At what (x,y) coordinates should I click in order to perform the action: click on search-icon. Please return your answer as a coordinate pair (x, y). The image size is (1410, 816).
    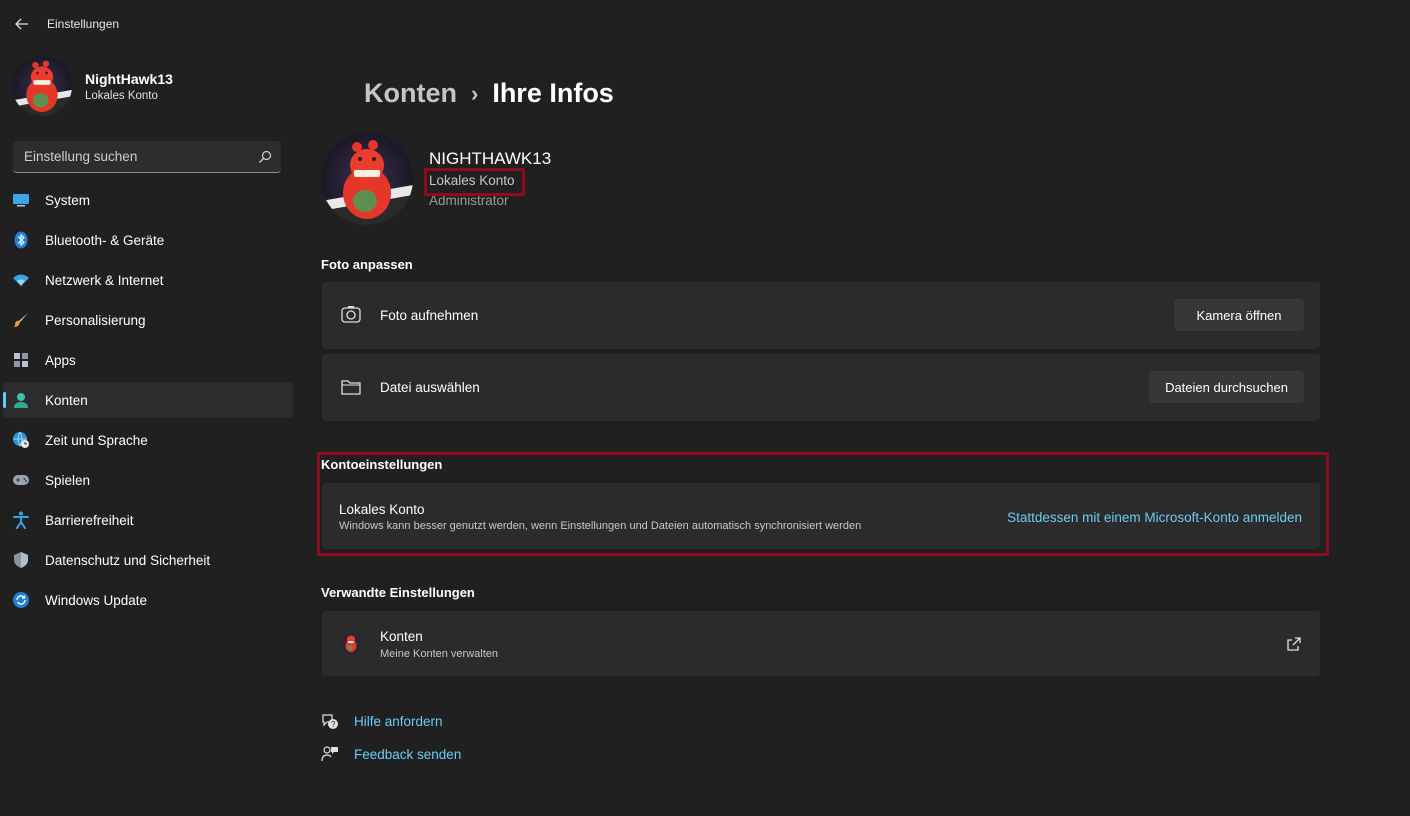
    Looking at the image, I should click on (265, 157).